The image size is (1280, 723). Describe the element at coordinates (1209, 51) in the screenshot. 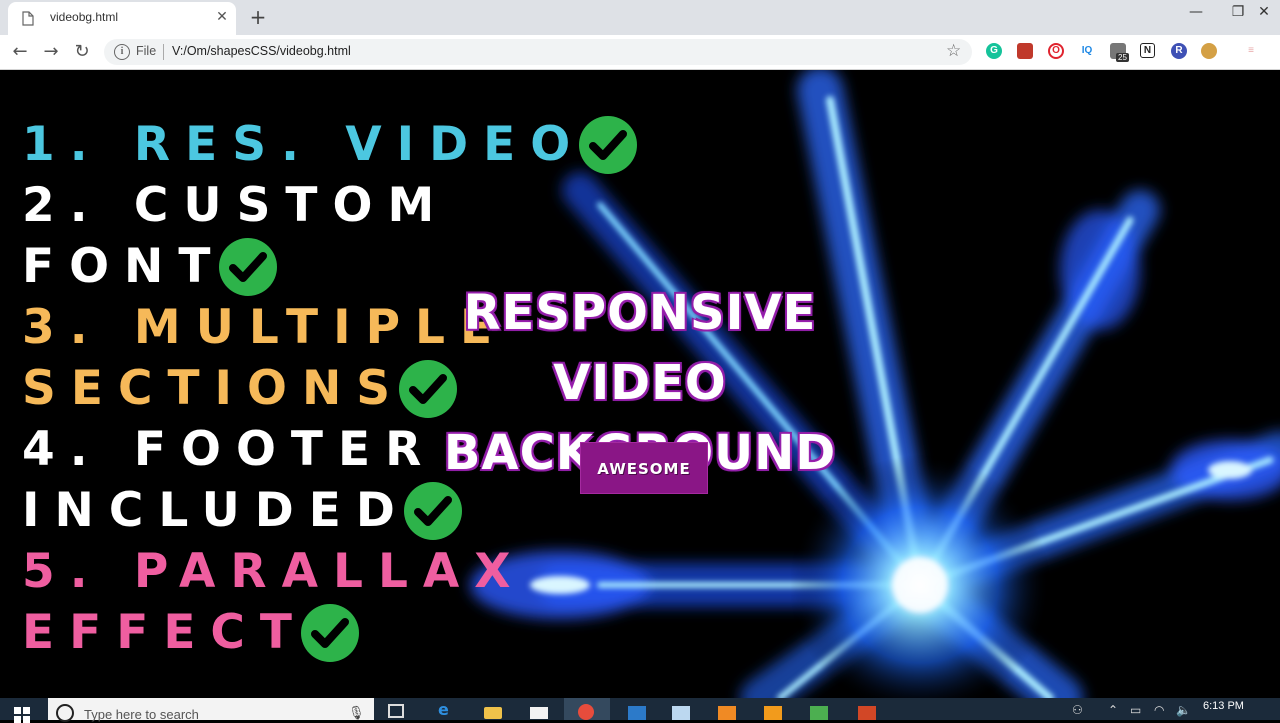

I see `cookie-extension-icon` at that location.